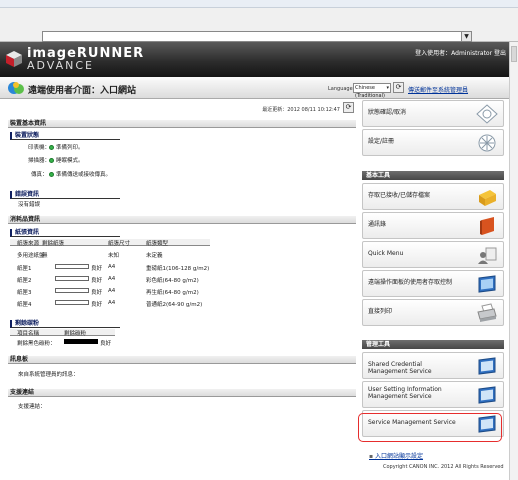 This screenshot has width=518, height=480. Describe the element at coordinates (377, 224) in the screenshot. I see `sidebar-item-label: 通訊錄` at that location.